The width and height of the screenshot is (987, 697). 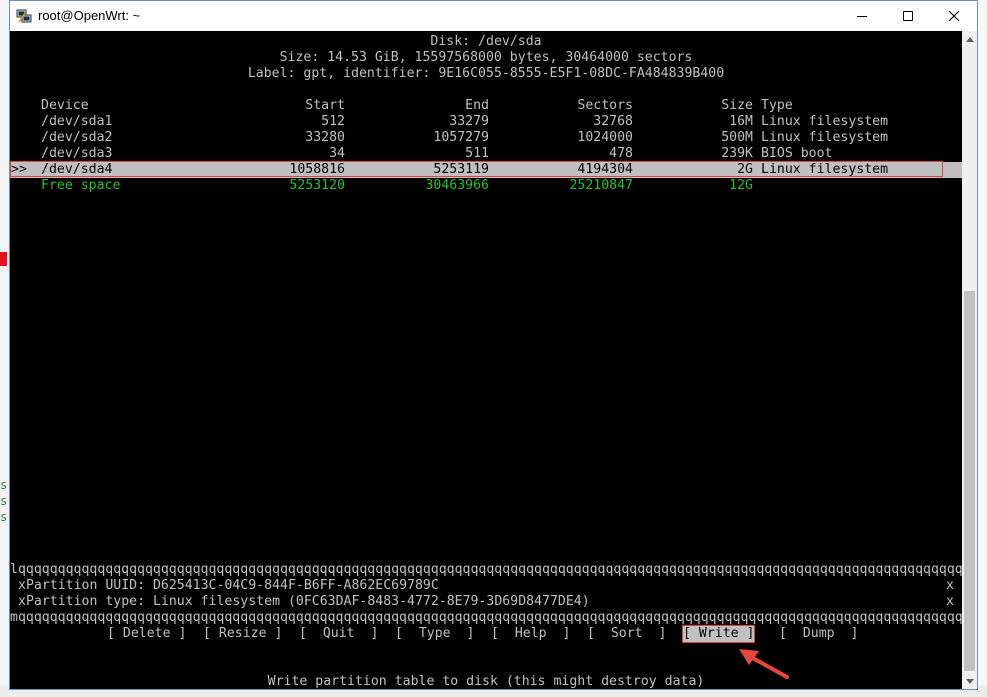 What do you see at coordinates (626, 634) in the screenshot?
I see `sort-button: [ Sort ]` at bounding box center [626, 634].